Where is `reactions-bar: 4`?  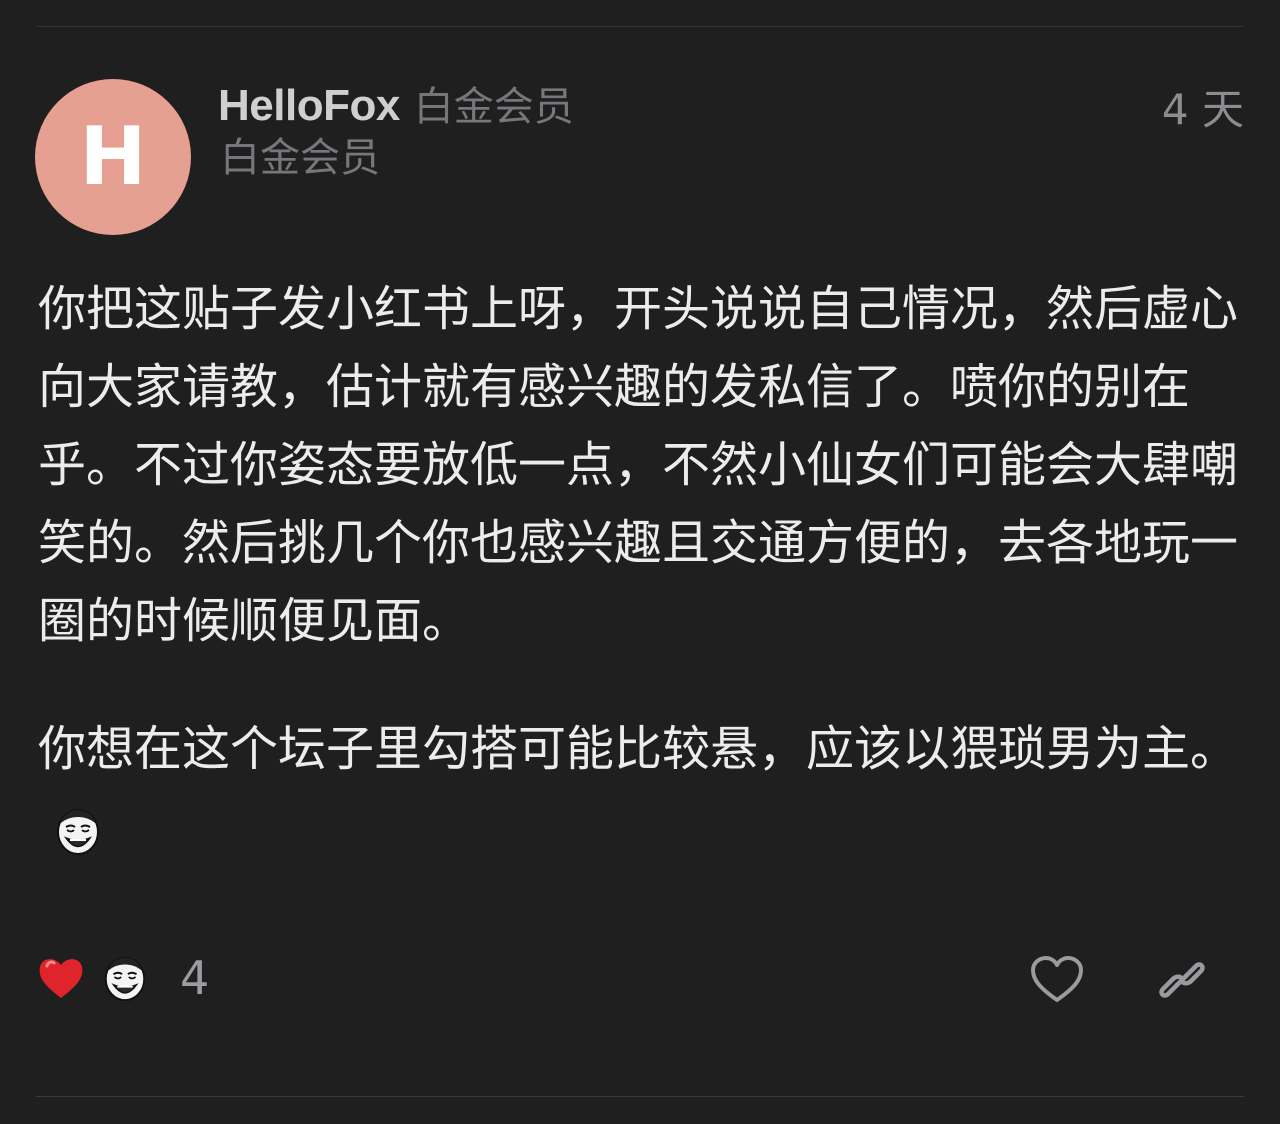
reactions-bar: 4 is located at coordinates (122, 978).